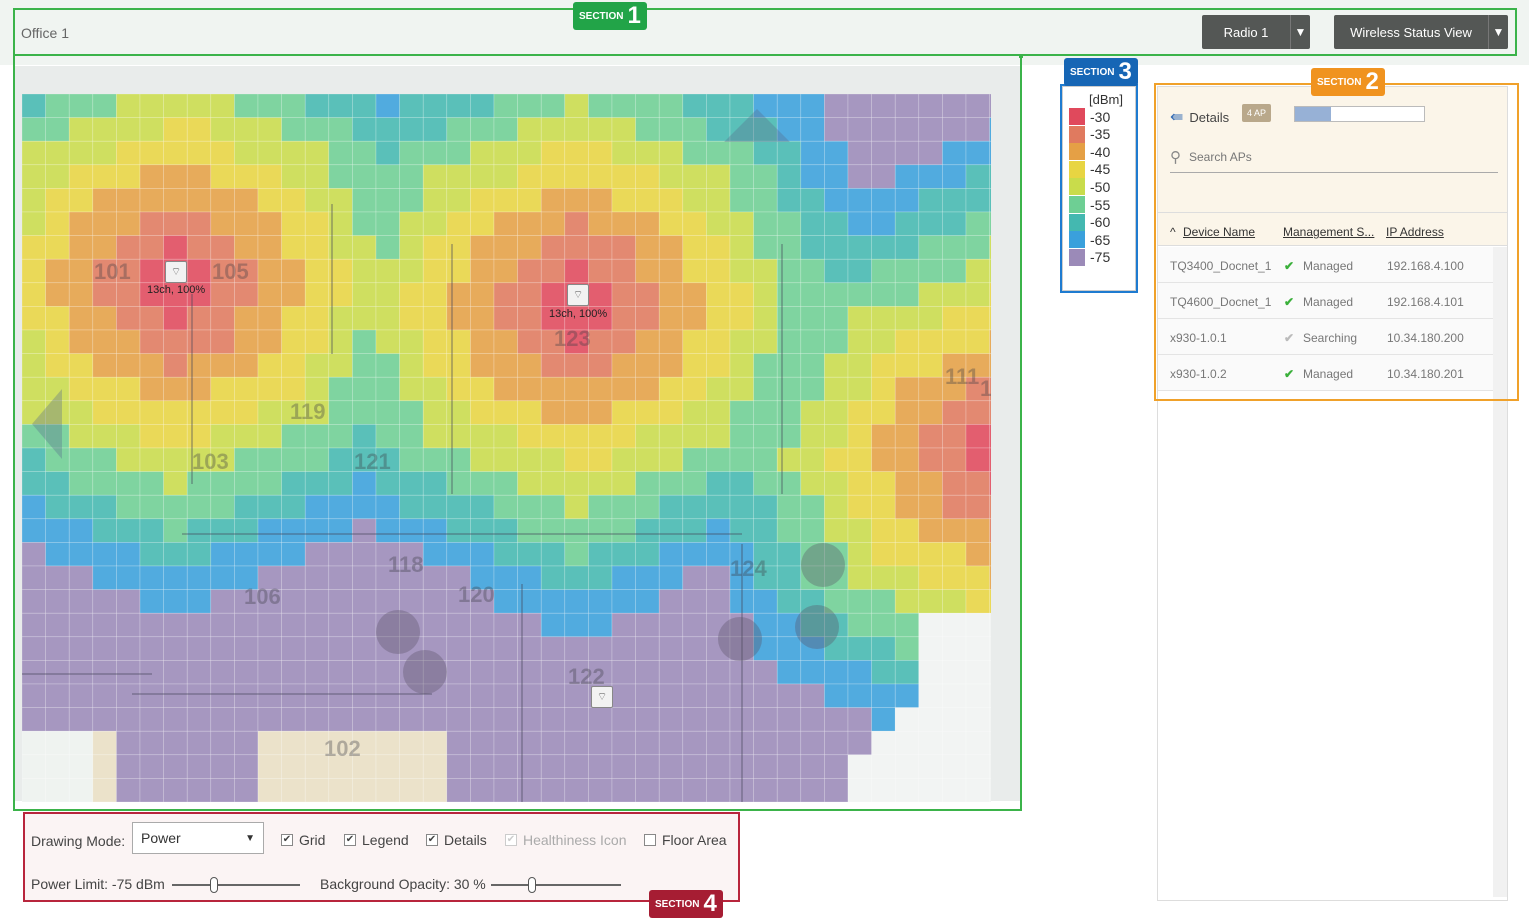 This screenshot has height=921, width=1529. Describe the element at coordinates (765, 32) in the screenshot. I see `section-1-outline` at that location.